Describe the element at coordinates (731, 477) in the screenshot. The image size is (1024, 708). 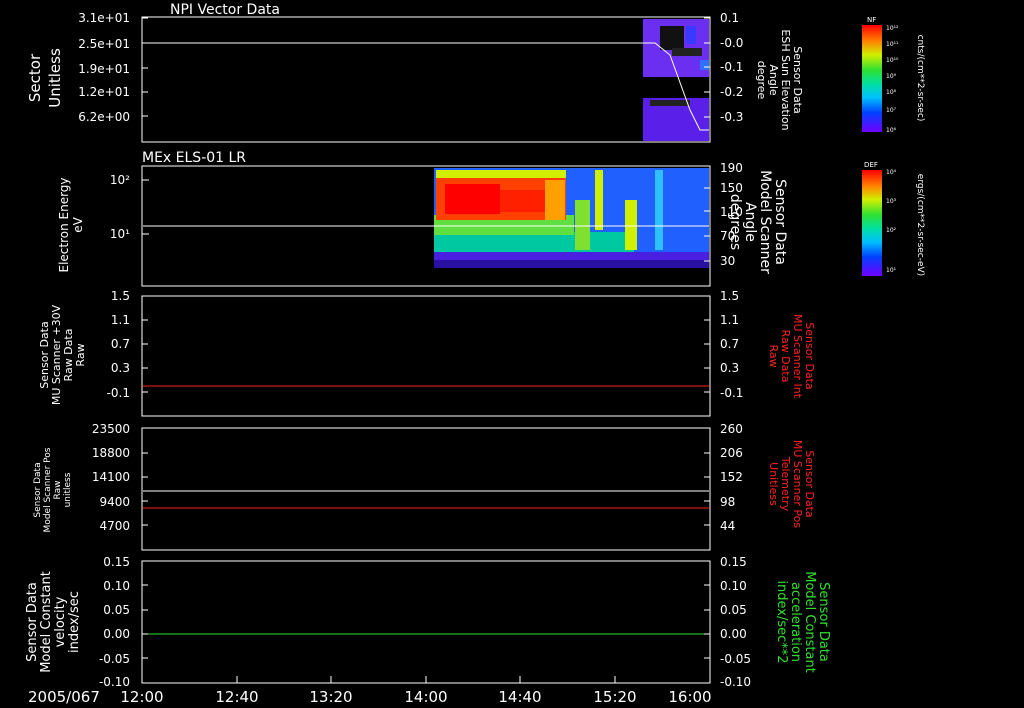
I see `panel4-right-tick: 152` at that location.